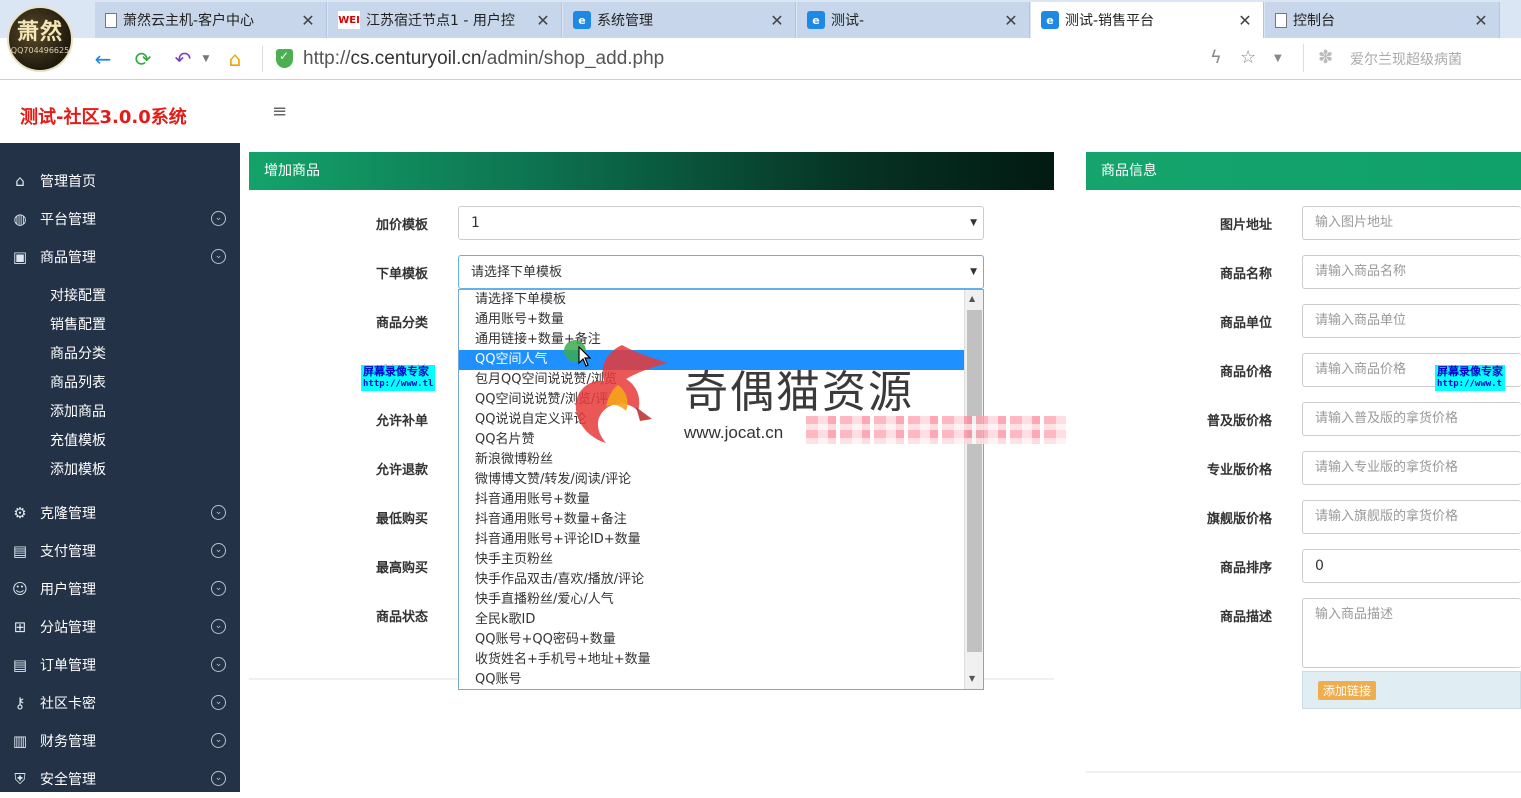 The height and width of the screenshot is (798, 1521). Describe the element at coordinates (1147, 20) in the screenshot. I see `browser-tab: e 测试-销售平台 ✕` at that location.